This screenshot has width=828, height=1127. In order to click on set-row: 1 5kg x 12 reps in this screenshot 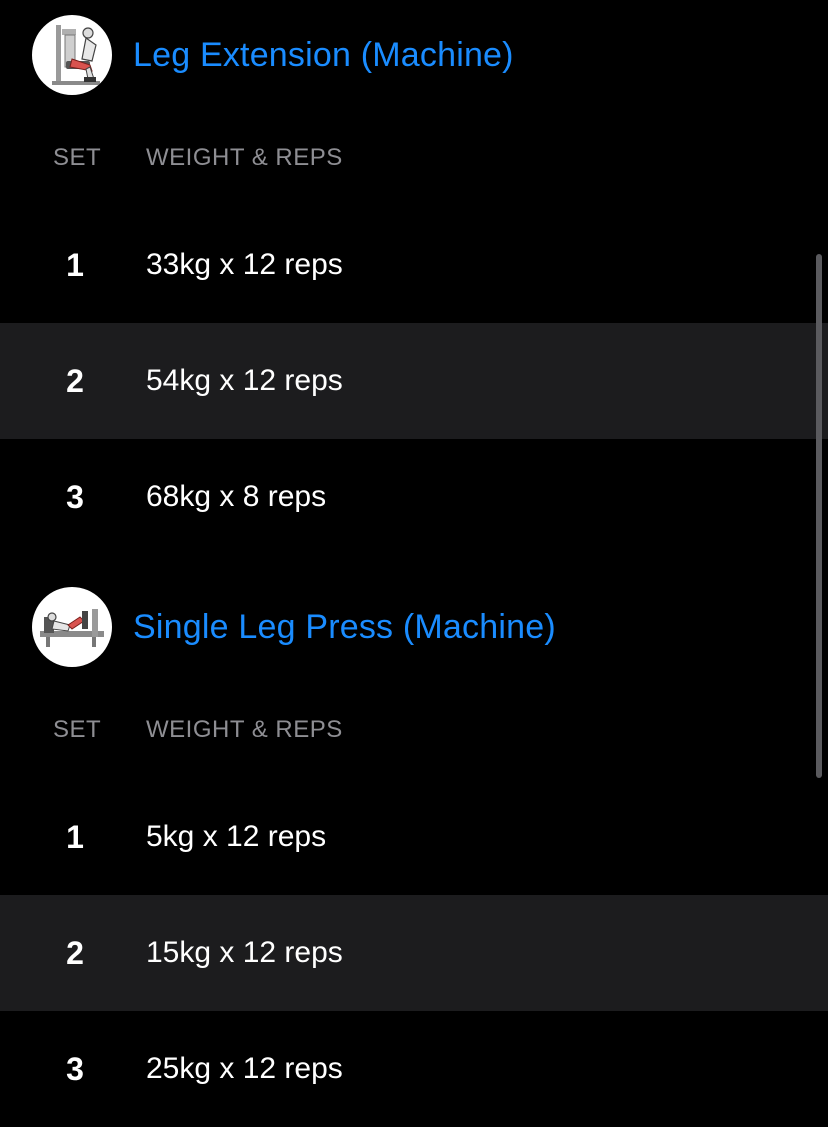, I will do `click(414, 837)`.